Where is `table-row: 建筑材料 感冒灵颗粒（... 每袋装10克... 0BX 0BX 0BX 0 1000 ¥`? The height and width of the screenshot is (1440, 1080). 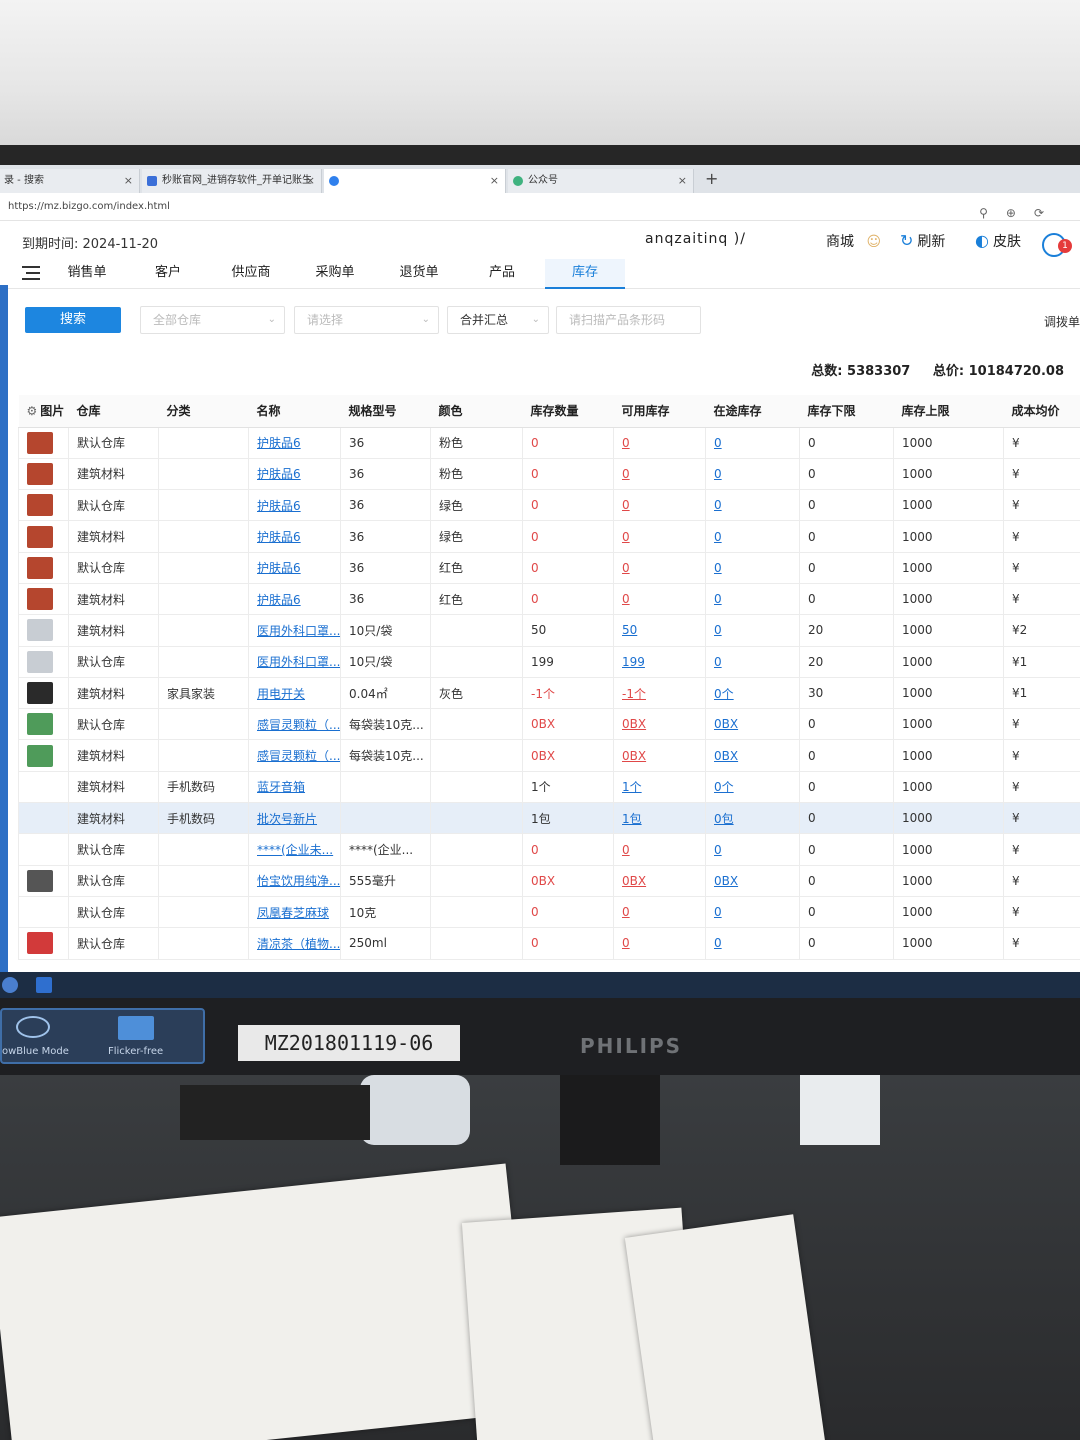 table-row: 建筑材料 感冒灵颗粒（... 每袋装10克... 0BX 0BX 0BX 0 1000 ¥ is located at coordinates (549, 755).